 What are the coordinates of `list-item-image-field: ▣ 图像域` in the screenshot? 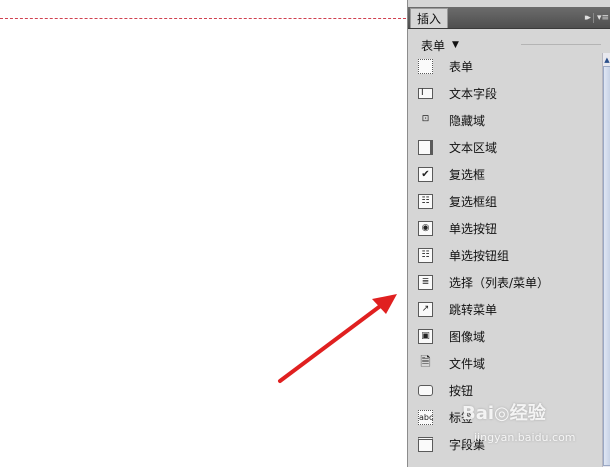 It's located at (505, 337).